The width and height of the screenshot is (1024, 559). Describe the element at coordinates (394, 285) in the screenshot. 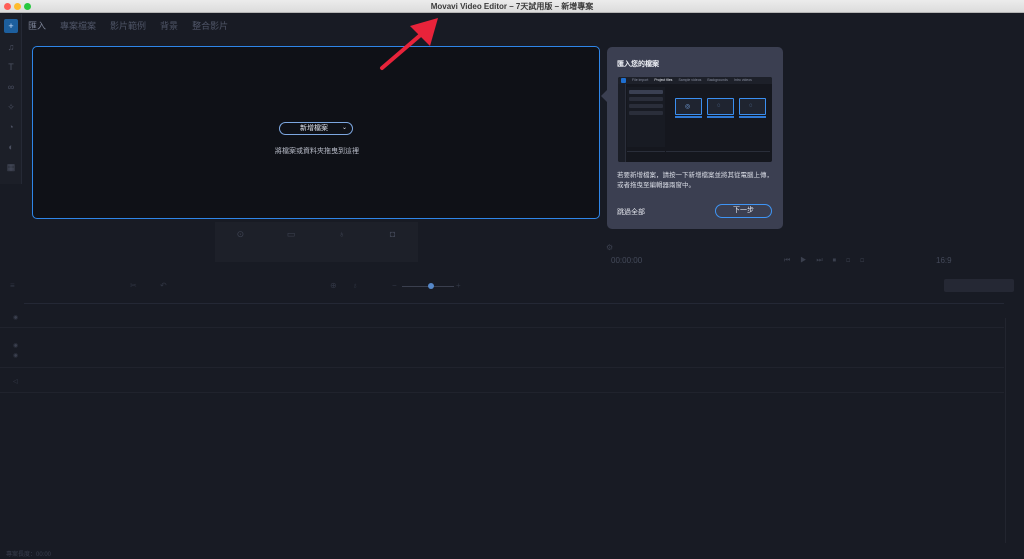

I see `zoom-out-icon: −` at that location.